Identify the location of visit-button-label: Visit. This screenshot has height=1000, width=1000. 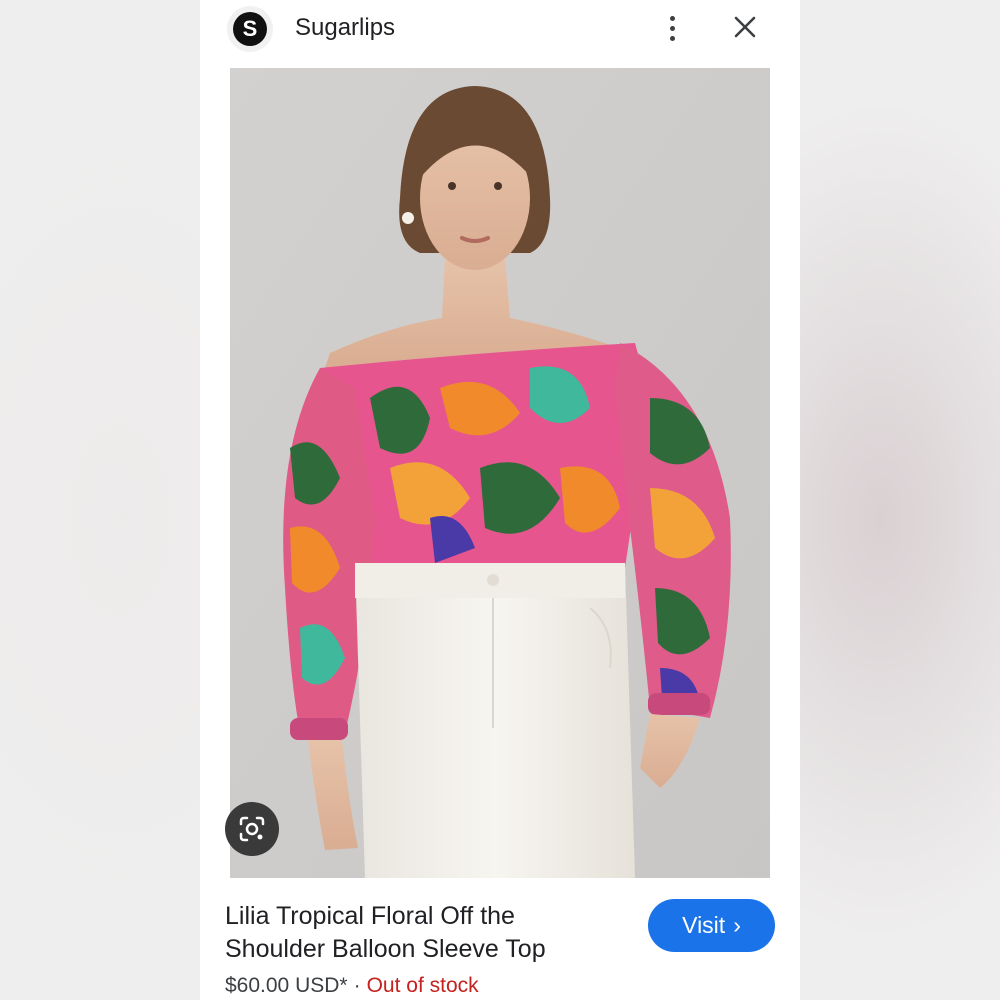
(704, 925).